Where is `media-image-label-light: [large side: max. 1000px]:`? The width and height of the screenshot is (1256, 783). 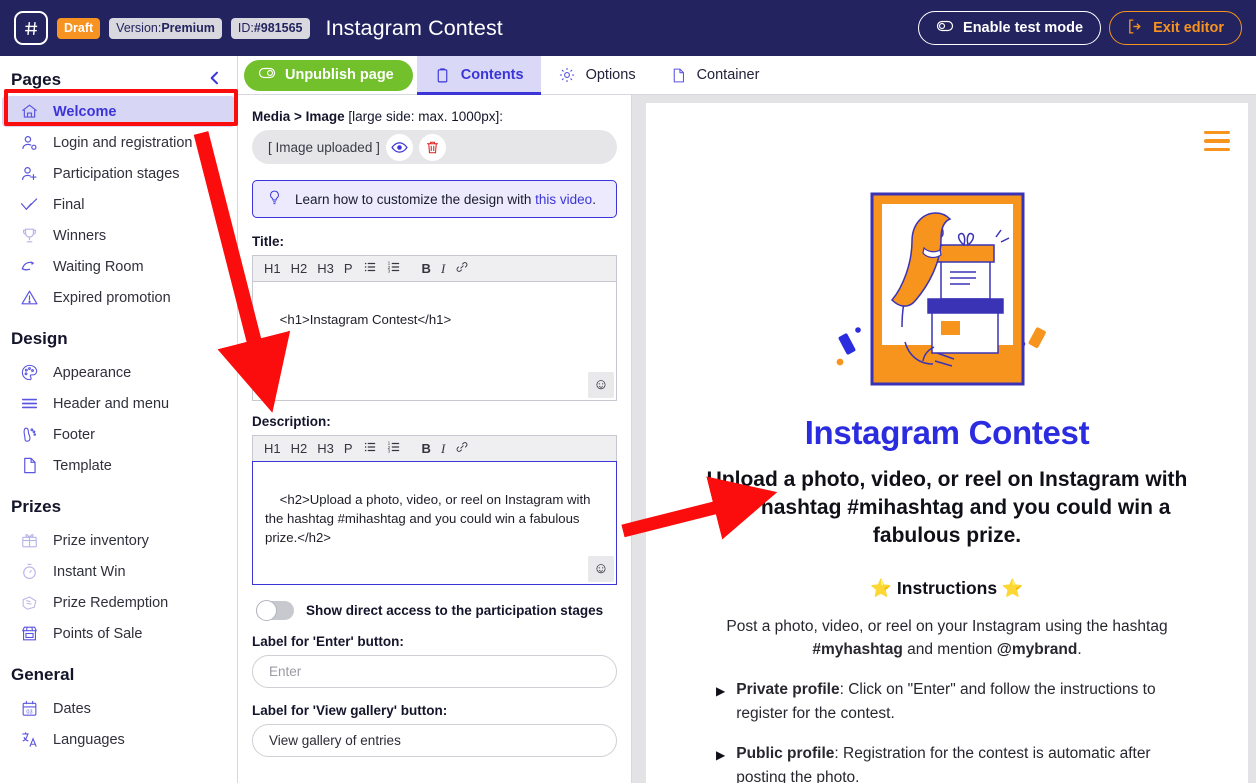
media-image-label-light: [large side: max. 1000px]: is located at coordinates (424, 116).